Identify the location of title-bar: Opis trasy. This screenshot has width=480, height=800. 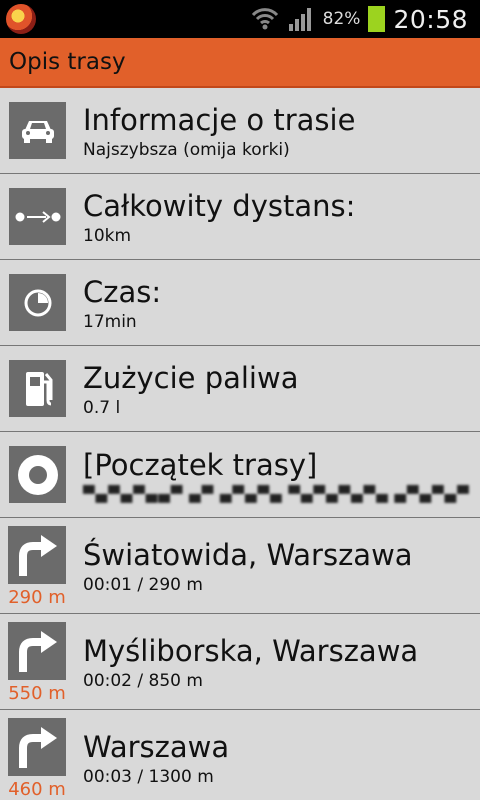
(240, 63).